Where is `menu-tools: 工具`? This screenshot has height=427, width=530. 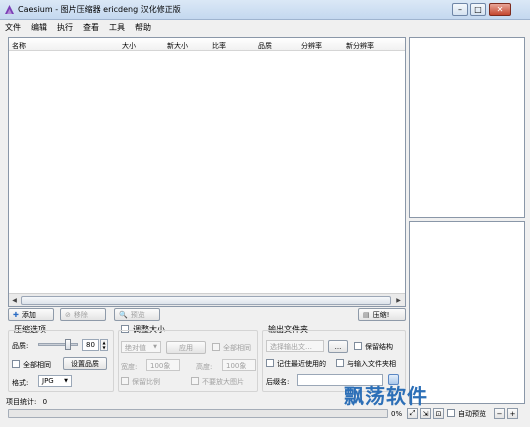 menu-tools: 工具 is located at coordinates (117, 27).